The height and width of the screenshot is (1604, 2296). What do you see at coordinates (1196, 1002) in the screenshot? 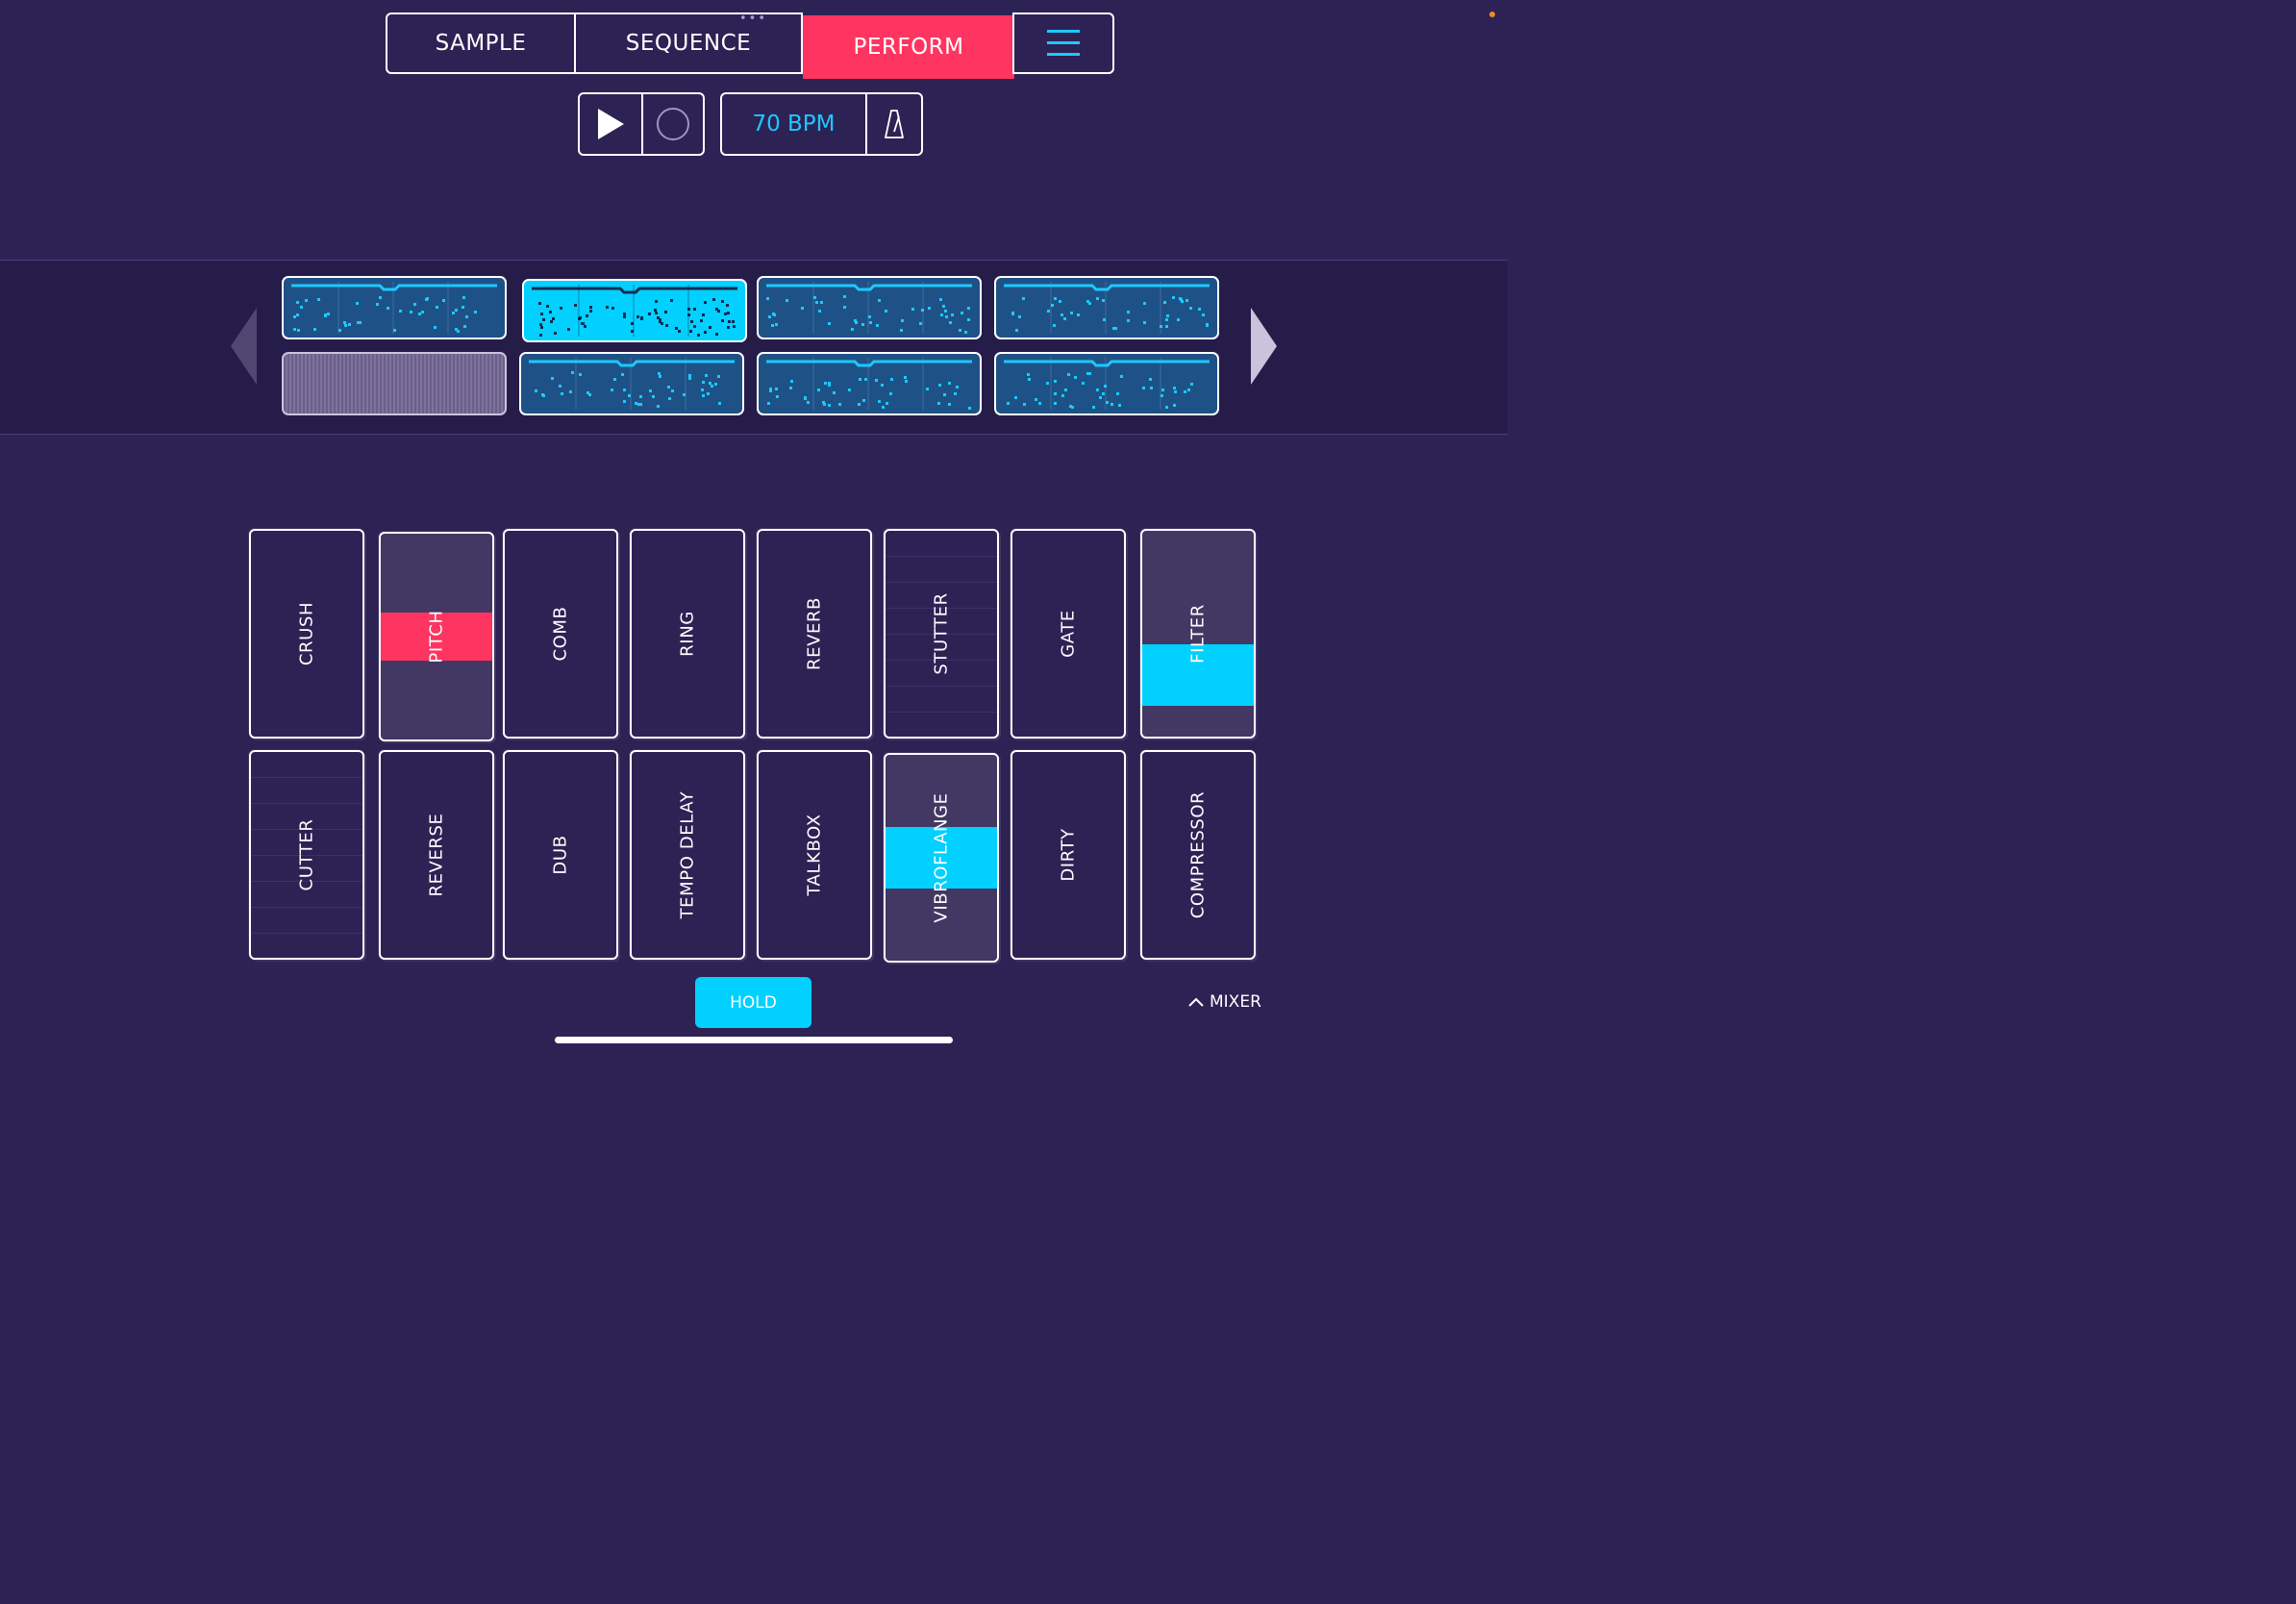
I see `chevron-up-icon` at bounding box center [1196, 1002].